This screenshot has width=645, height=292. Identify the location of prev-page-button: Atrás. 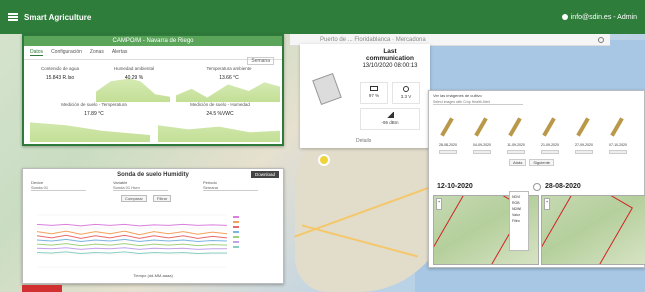
(518, 162).